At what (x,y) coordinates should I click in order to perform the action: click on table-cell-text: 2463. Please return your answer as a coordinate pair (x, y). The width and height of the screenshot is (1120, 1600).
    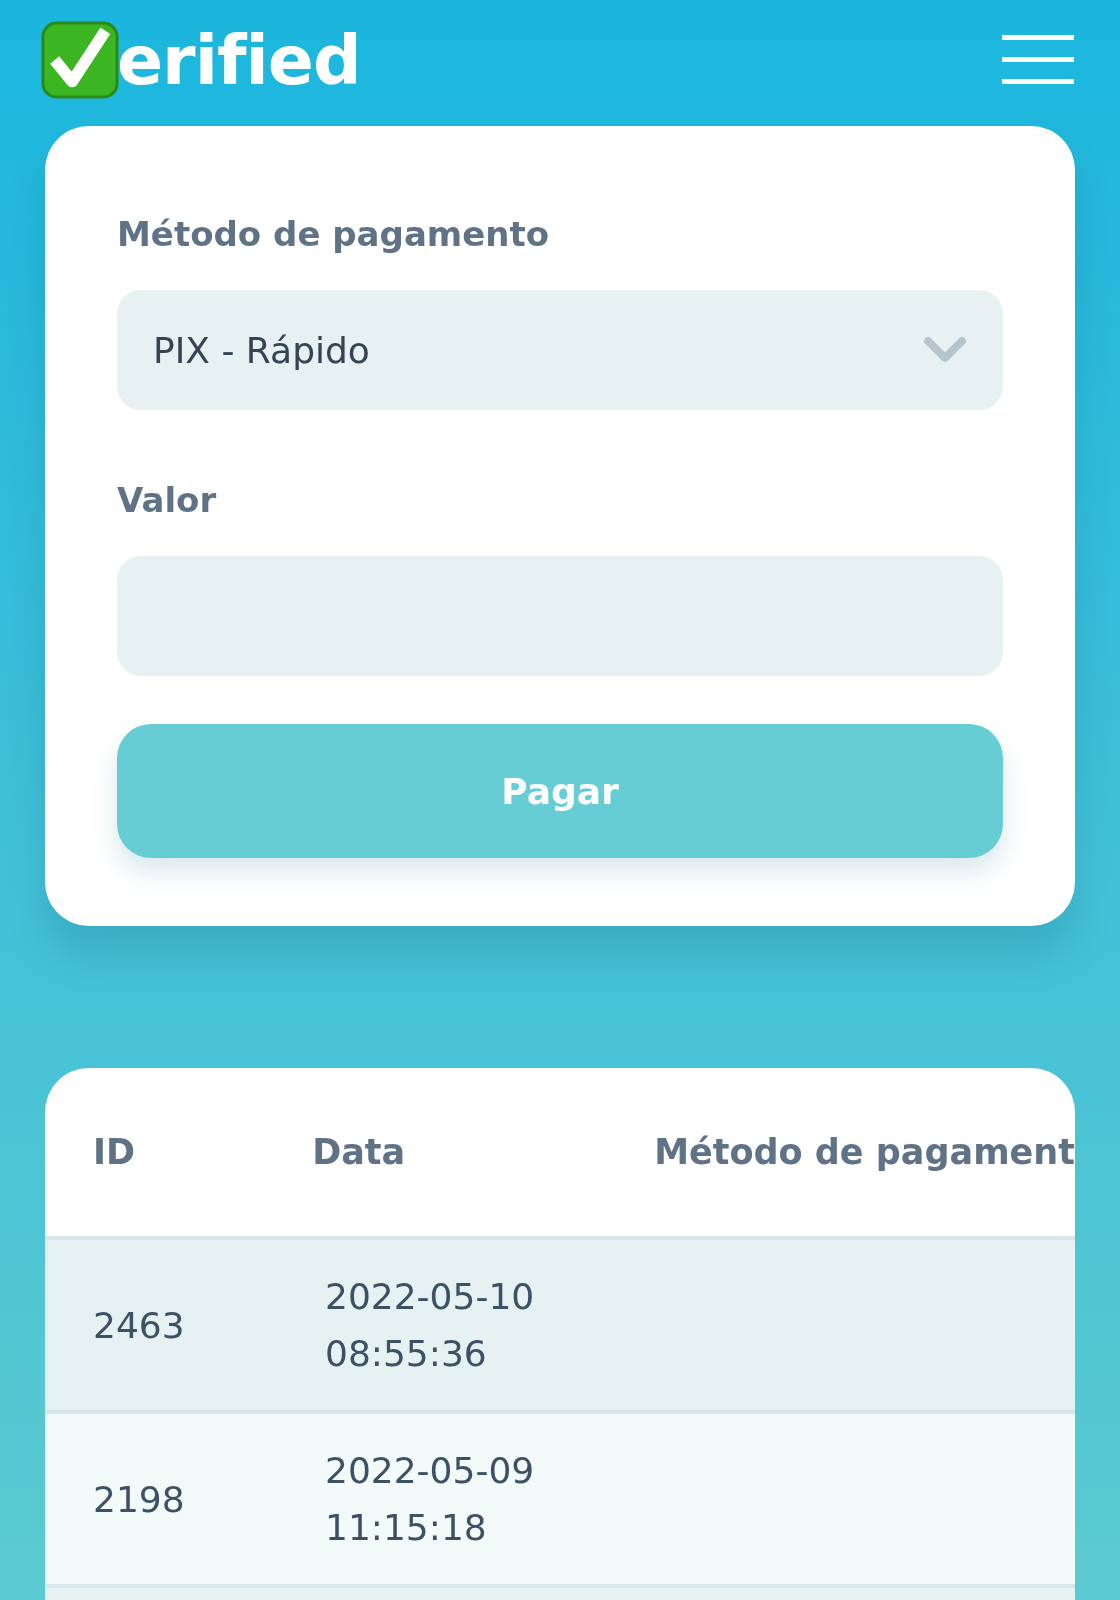
    Looking at the image, I should click on (139, 1325).